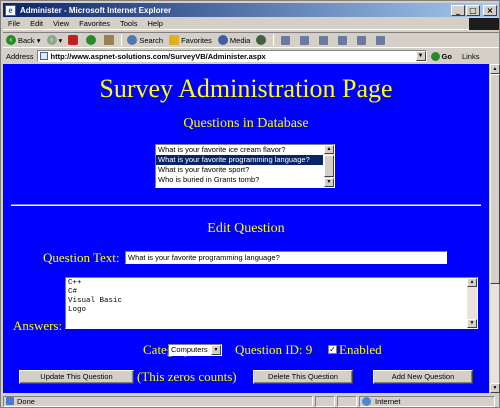 The image size is (500, 408). What do you see at coordinates (471, 56) in the screenshot?
I see `links-button: Links` at bounding box center [471, 56].